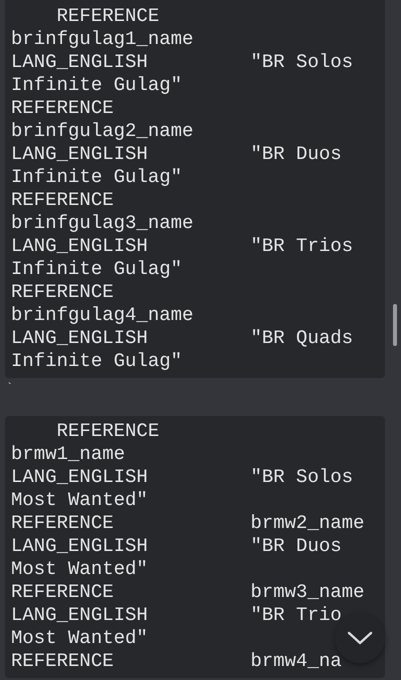  What do you see at coordinates (182, 246) in the screenshot?
I see `code-line: LANG_ENGLISH "BR Trios` at bounding box center [182, 246].